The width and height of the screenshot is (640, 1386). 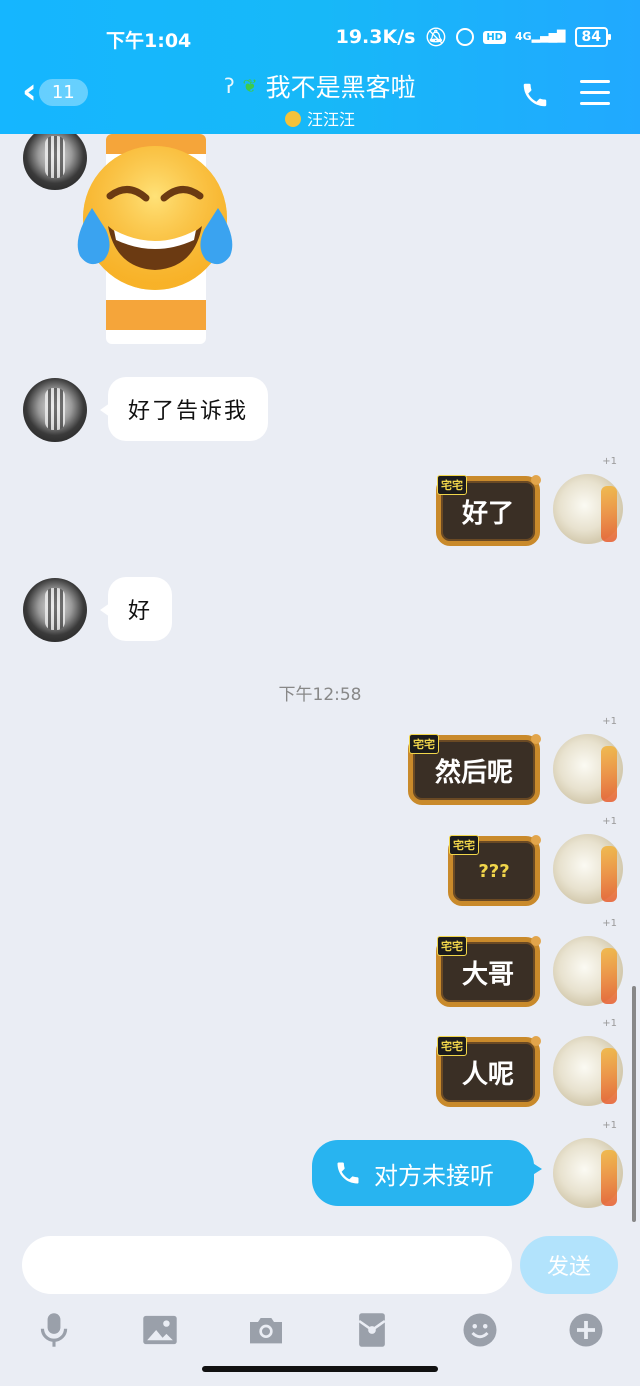 I want to click on input-bar: 发送, so click(x=320, y=1304).